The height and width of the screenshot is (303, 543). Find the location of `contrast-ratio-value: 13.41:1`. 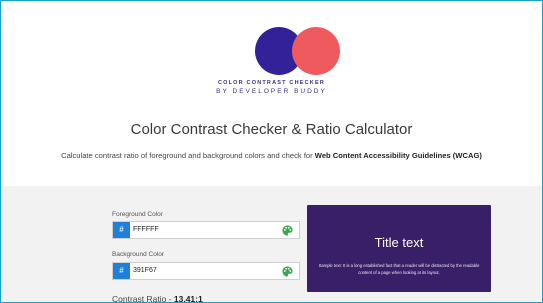

contrast-ratio-value: 13.41:1 is located at coordinates (188, 298).